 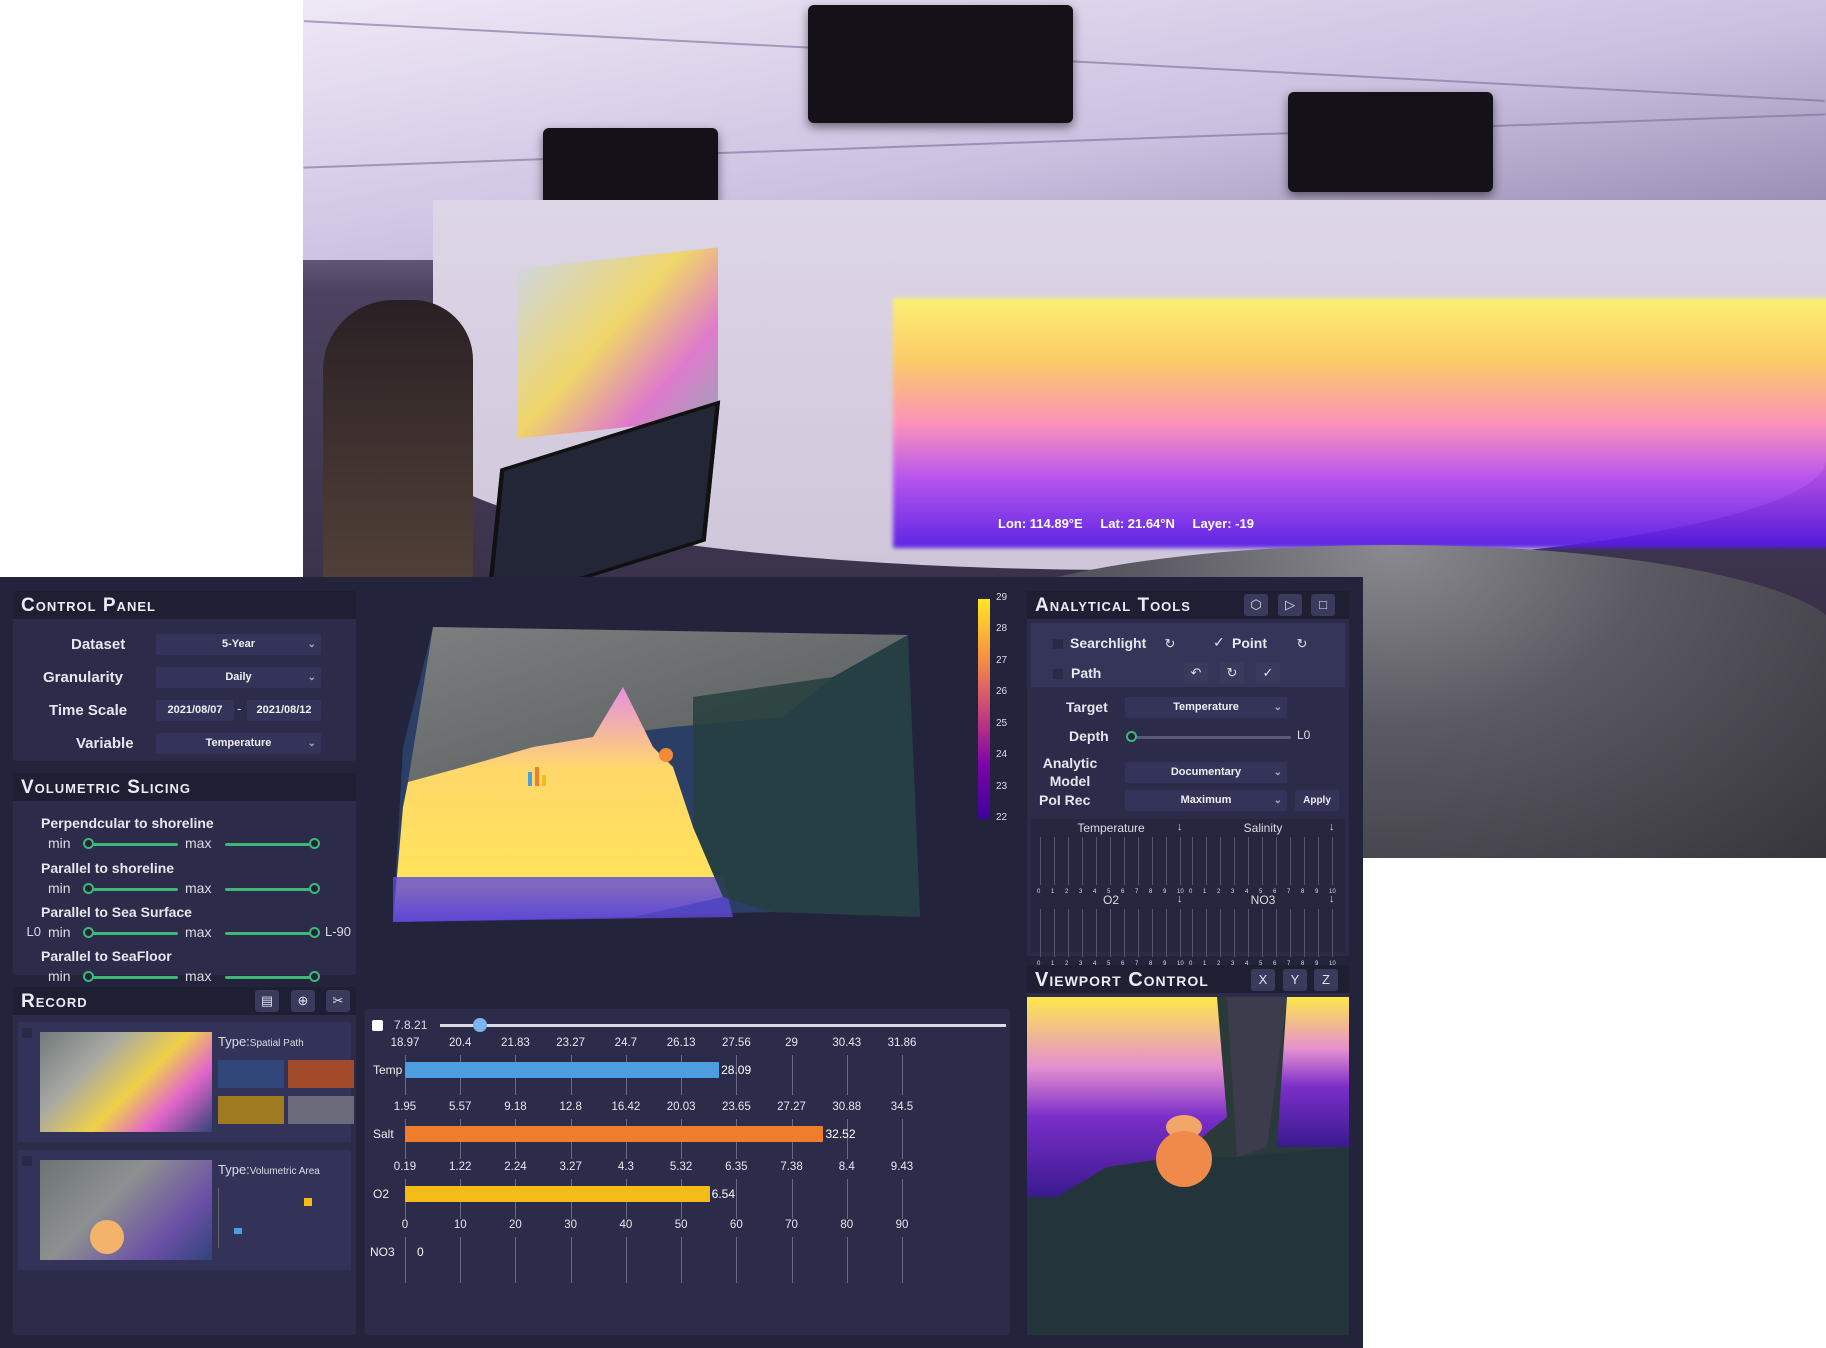 What do you see at coordinates (284, 710) in the screenshot?
I see `time-end-input: 2021/08/12` at bounding box center [284, 710].